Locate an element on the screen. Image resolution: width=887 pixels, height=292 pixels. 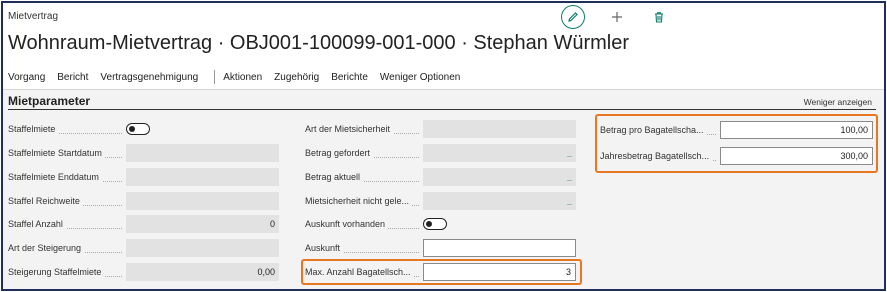
section-divider is located at coordinates (442, 109).